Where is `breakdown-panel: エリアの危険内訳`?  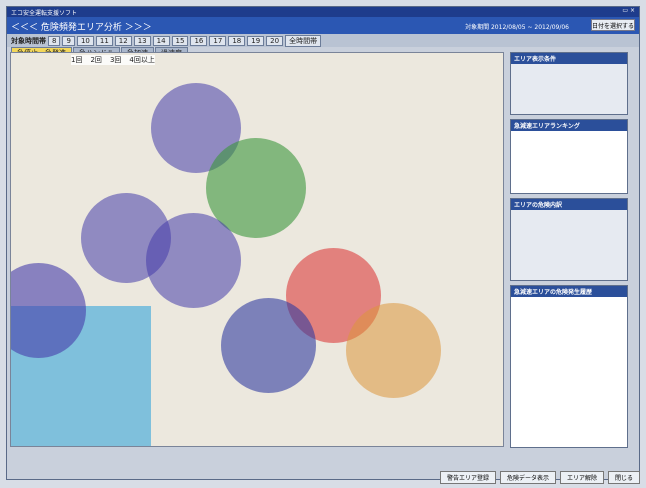 breakdown-panel: エリアの危険内訳 is located at coordinates (569, 239).